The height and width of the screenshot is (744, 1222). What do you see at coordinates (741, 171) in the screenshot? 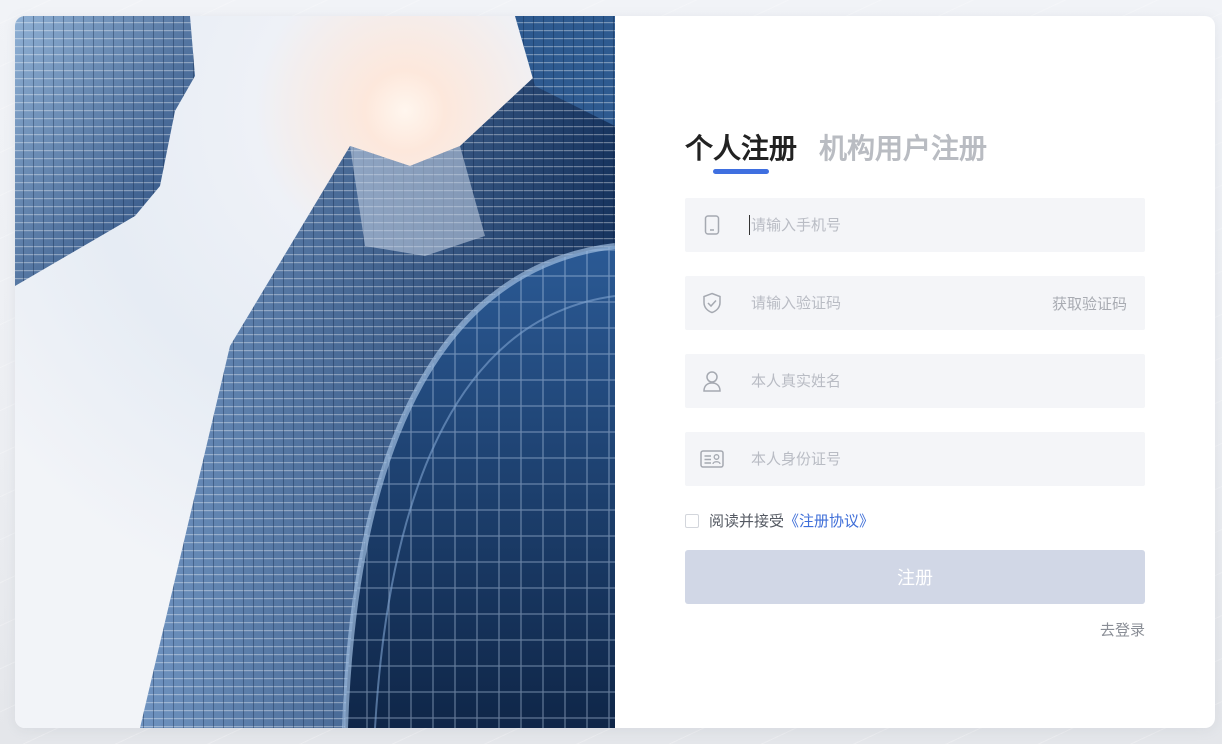
I see `active-tab-indicator` at bounding box center [741, 171].